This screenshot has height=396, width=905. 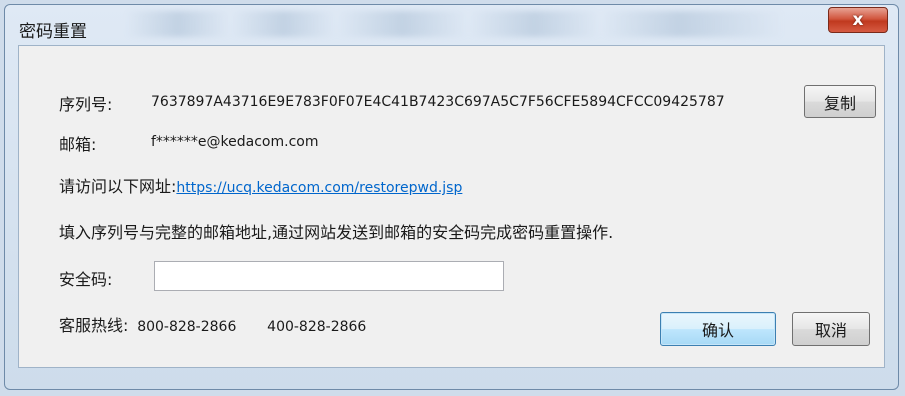 I want to click on hotline-label: 客服热线:, so click(x=94, y=325).